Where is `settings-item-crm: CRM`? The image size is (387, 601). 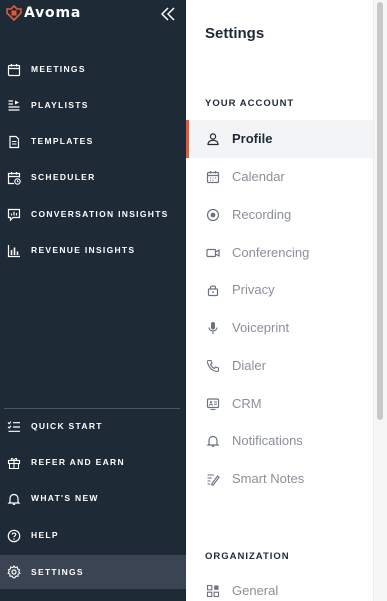 settings-item-crm: CRM is located at coordinates (279, 404).